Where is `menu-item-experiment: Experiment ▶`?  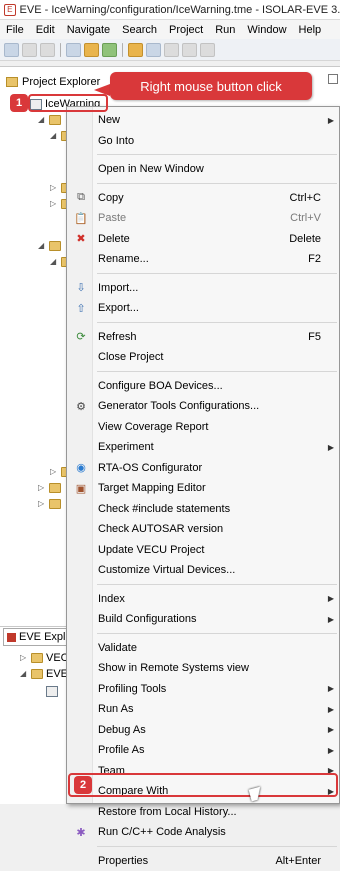
menu-item-experiment: Experiment ▶ is located at coordinates (203, 447).